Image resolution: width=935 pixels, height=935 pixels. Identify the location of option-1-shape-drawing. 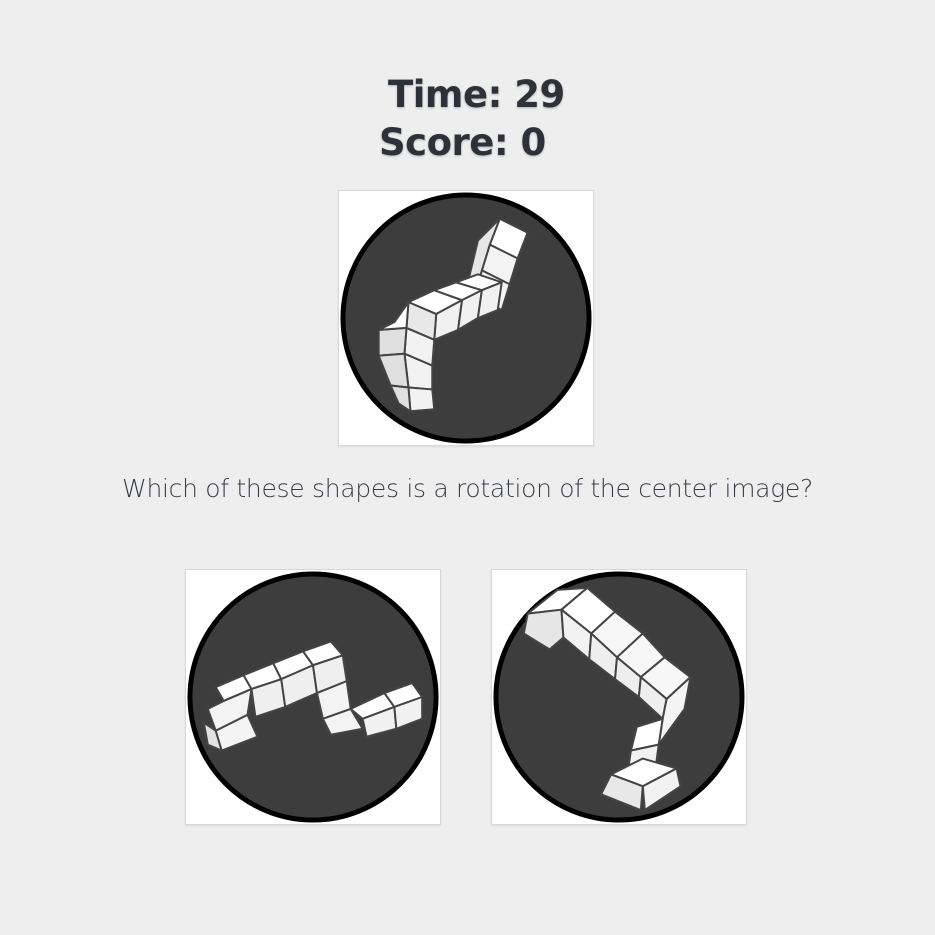
(313, 697).